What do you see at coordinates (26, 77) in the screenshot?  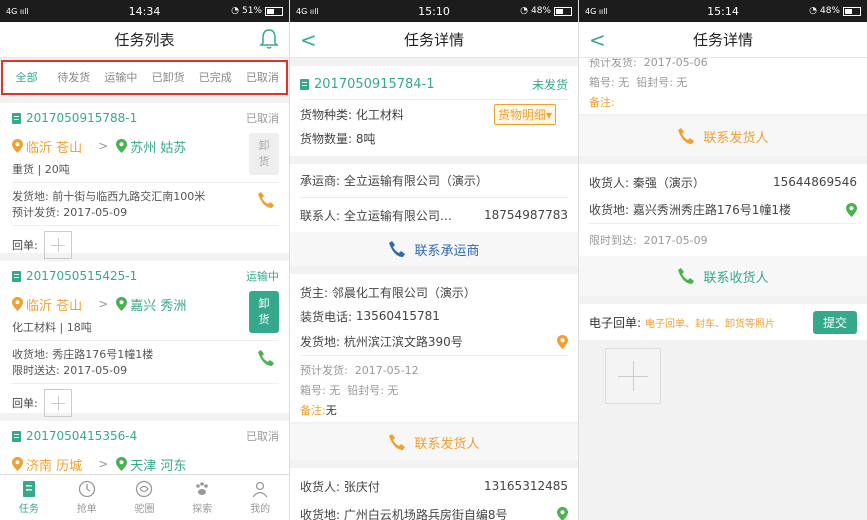 I see `tab-all: 全部` at bounding box center [26, 77].